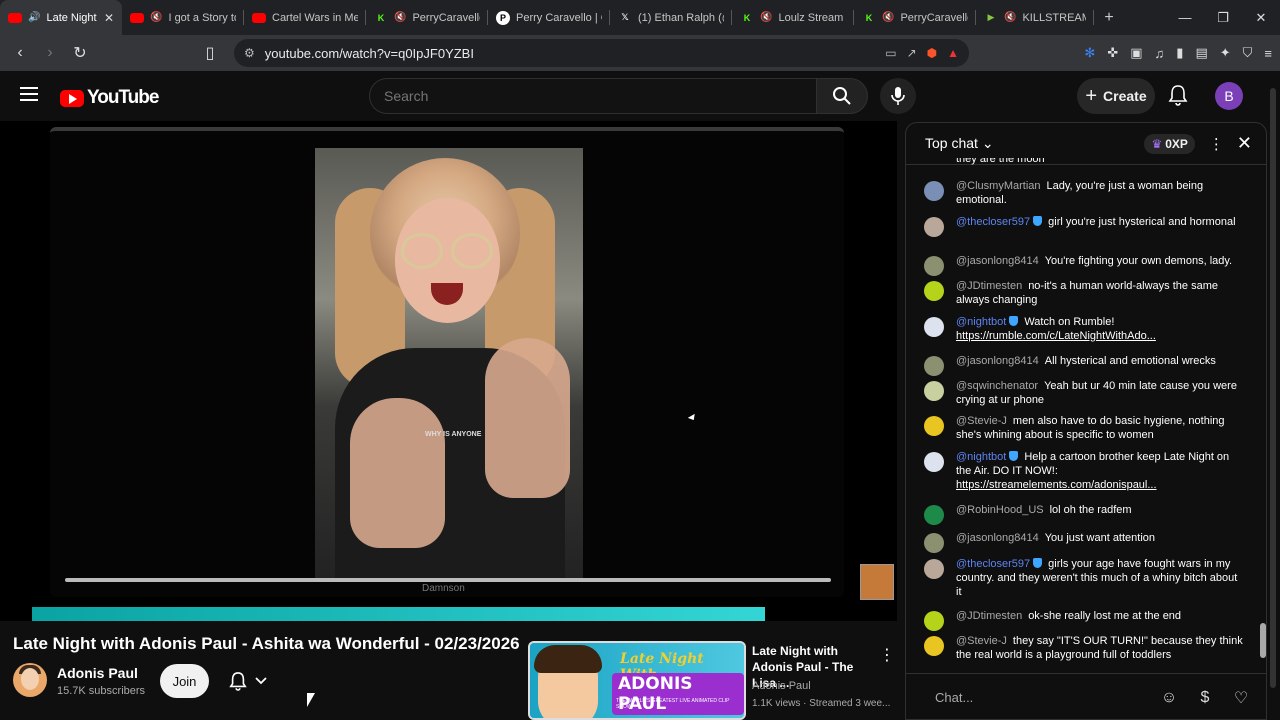 The width and height of the screenshot is (1280, 720). Describe the element at coordinates (305, 17) in the screenshot. I see `browser-tab: Cartel Wars in Me` at that location.